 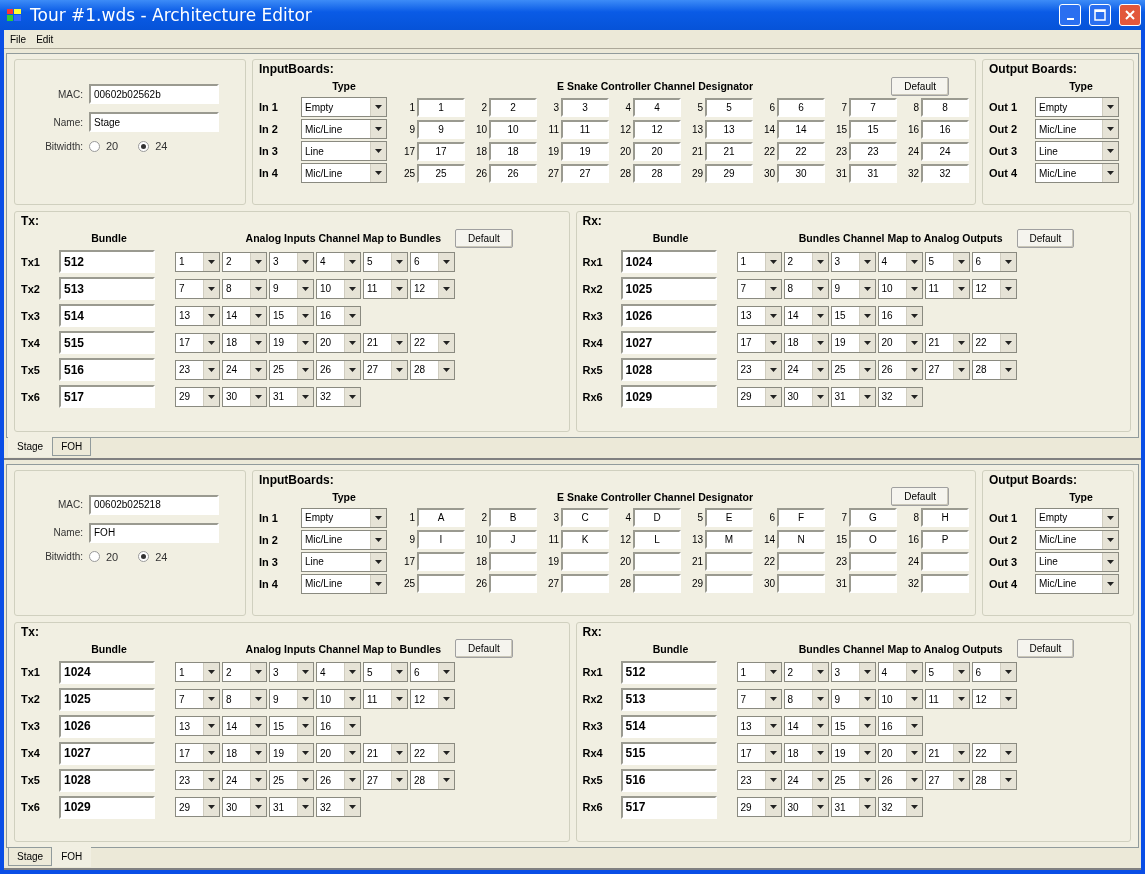 What do you see at coordinates (1070, 15) in the screenshot?
I see `minimize-button` at bounding box center [1070, 15].